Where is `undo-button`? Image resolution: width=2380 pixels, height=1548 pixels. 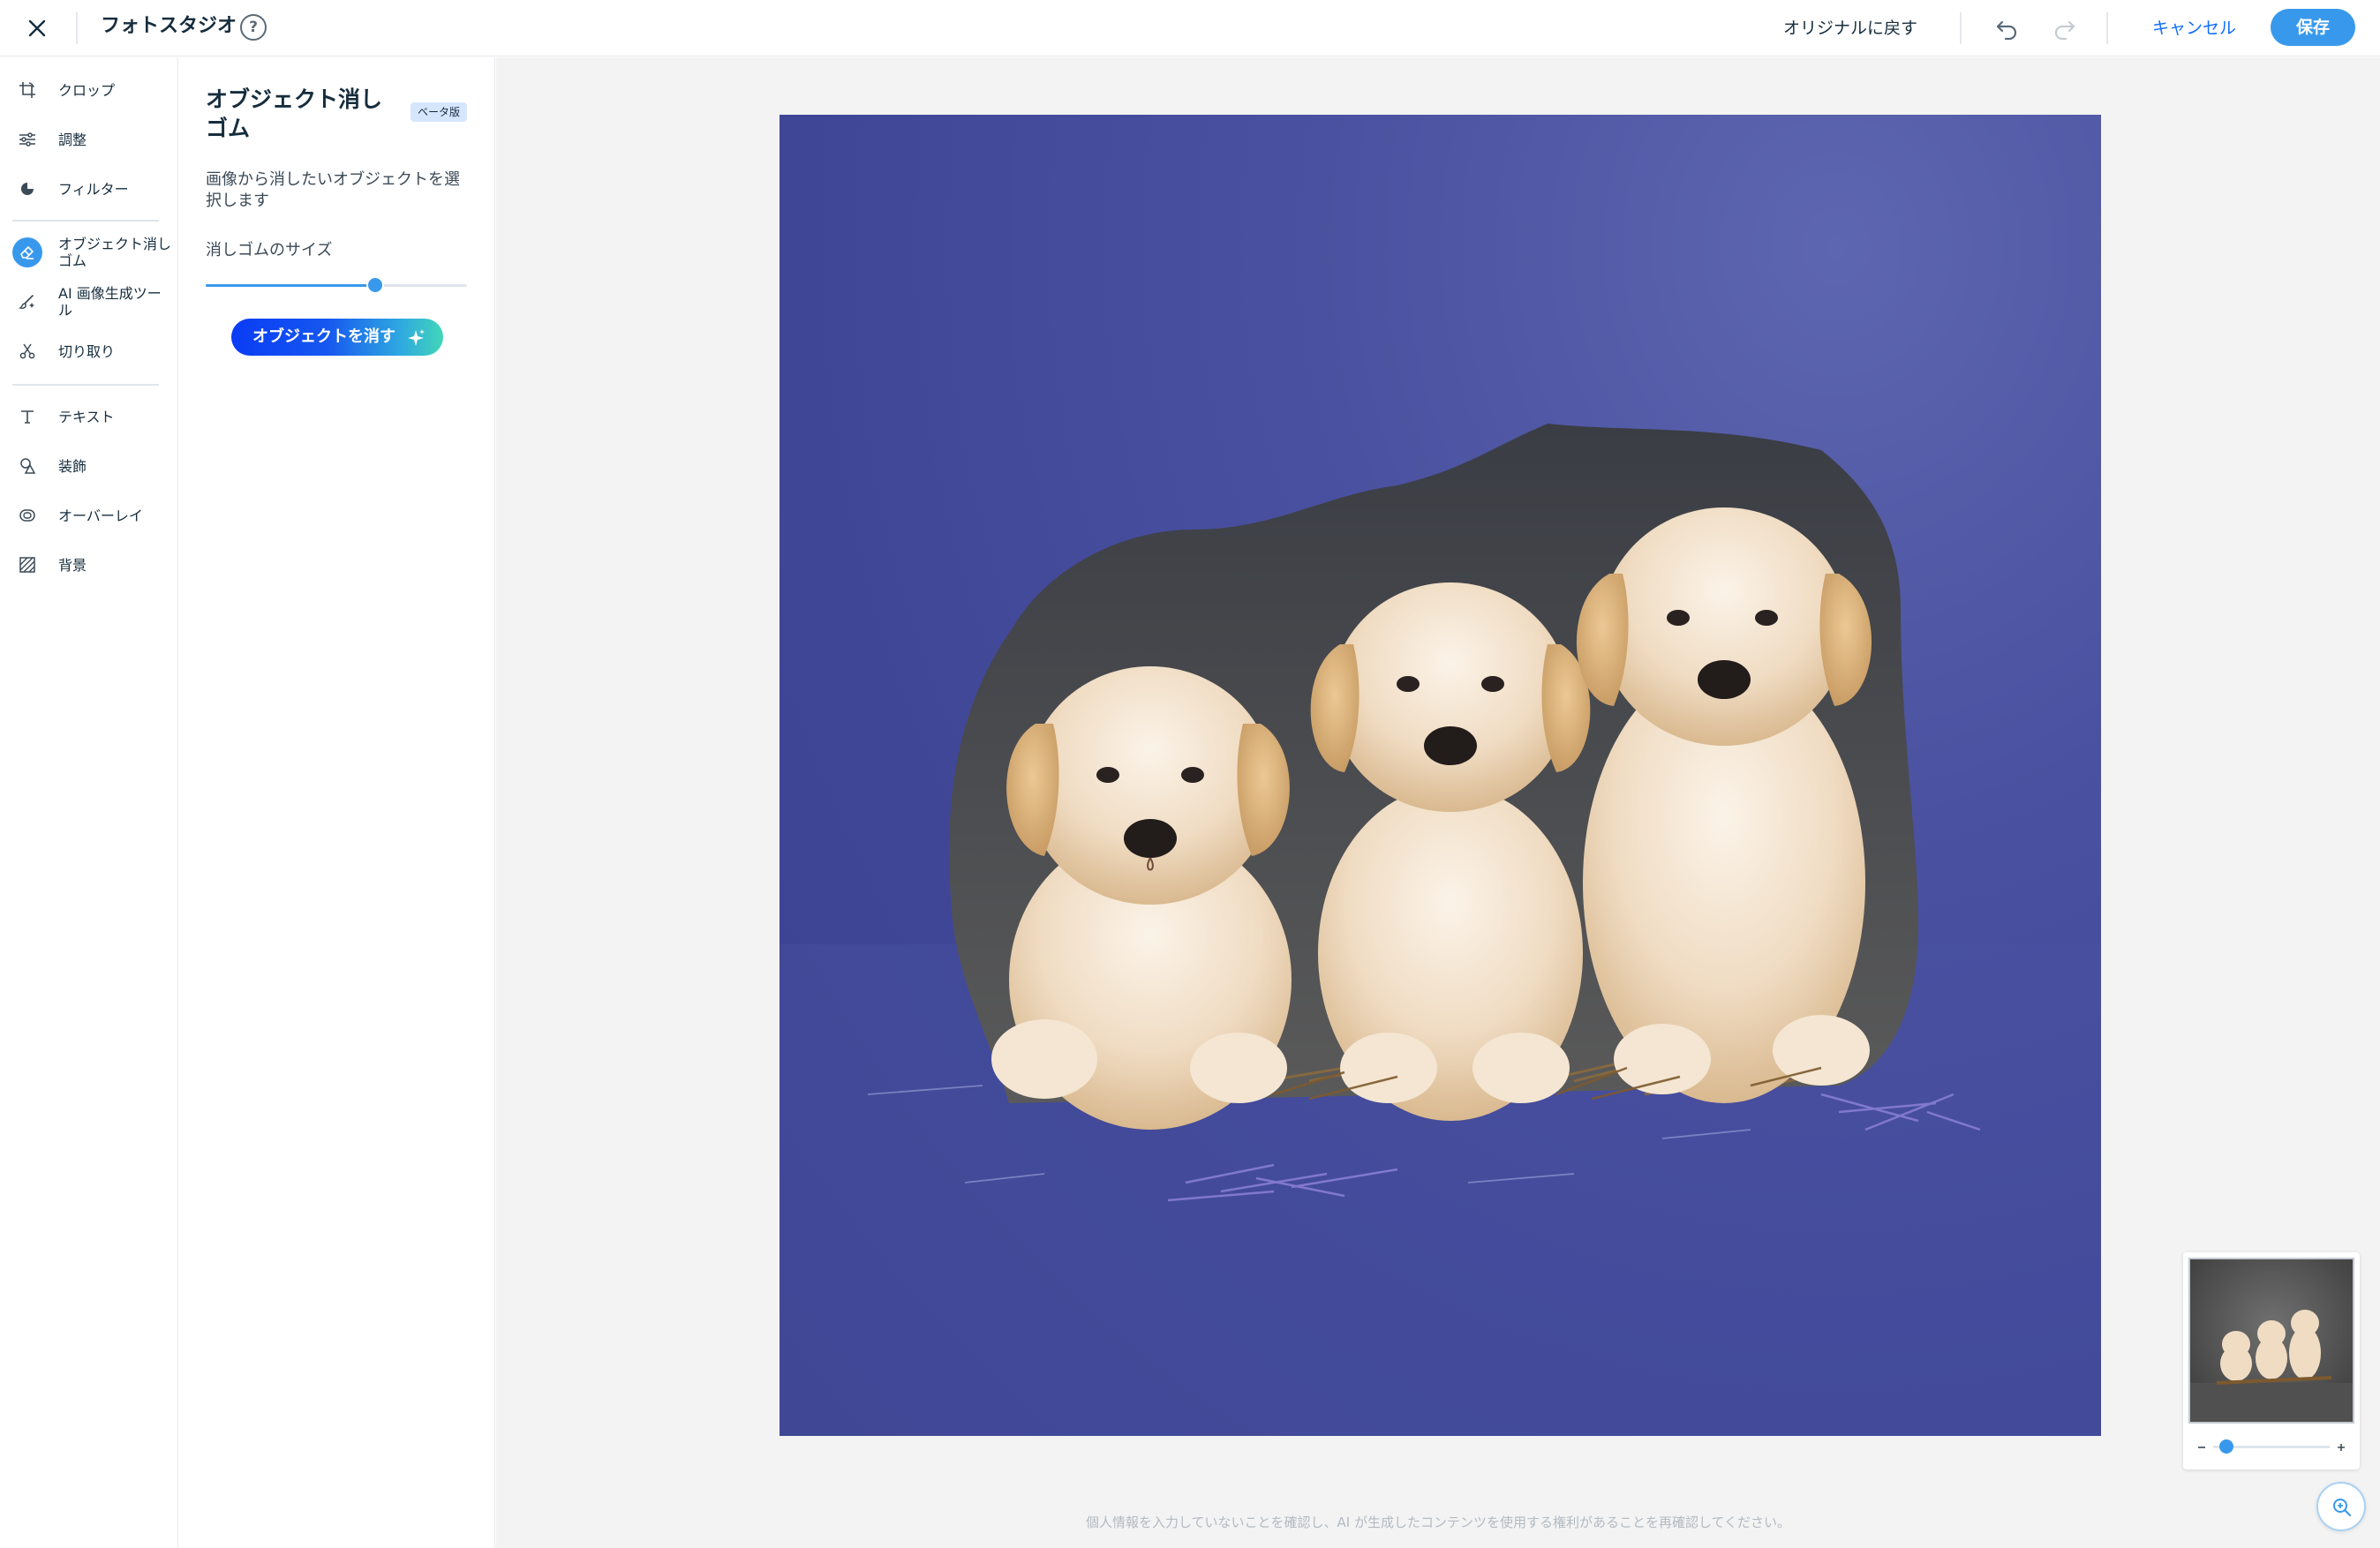 undo-button is located at coordinates (2007, 28).